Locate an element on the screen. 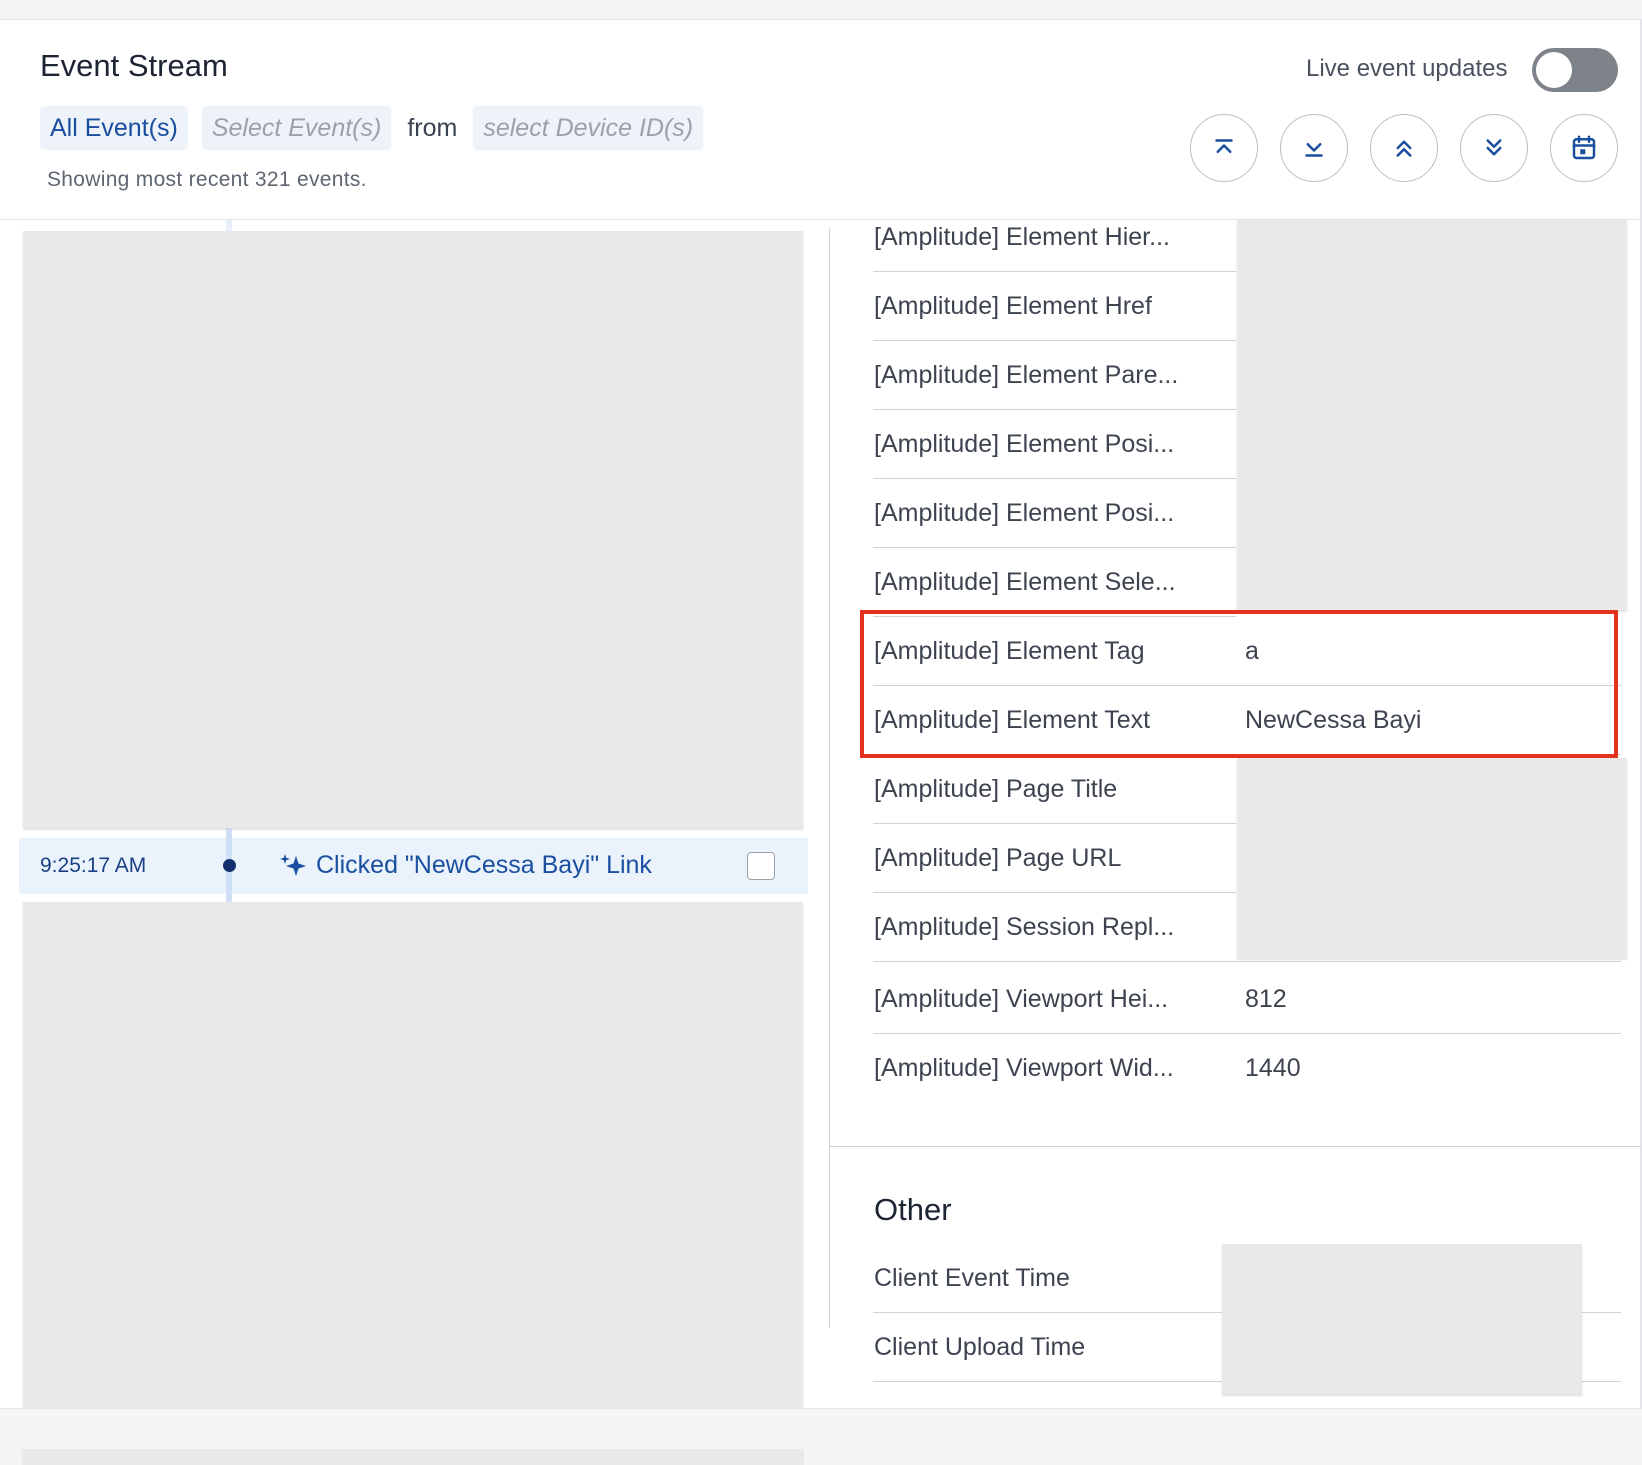 The image size is (1642, 1465). section-divider is located at coordinates (1235, 1146).